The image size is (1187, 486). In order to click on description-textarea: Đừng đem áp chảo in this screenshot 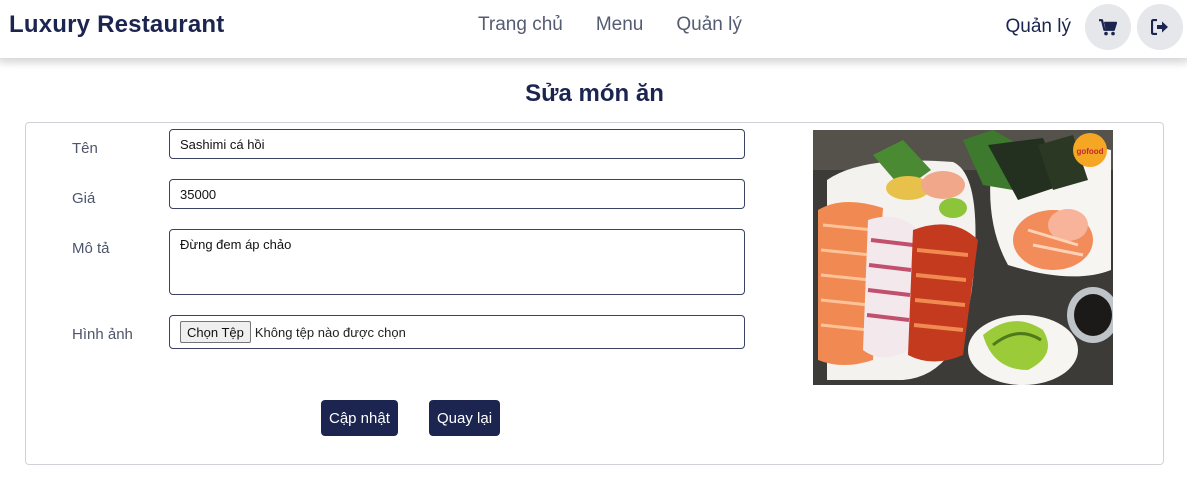, I will do `click(457, 262)`.